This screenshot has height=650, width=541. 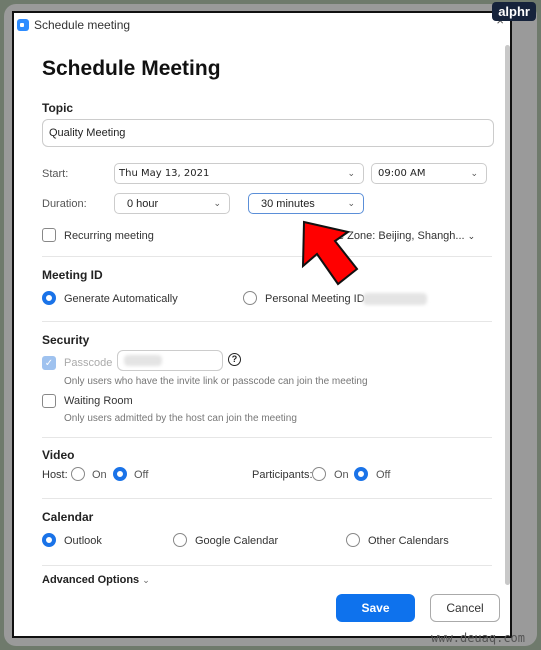 I want to click on red-arrow-icon, so click(x=330, y=253).